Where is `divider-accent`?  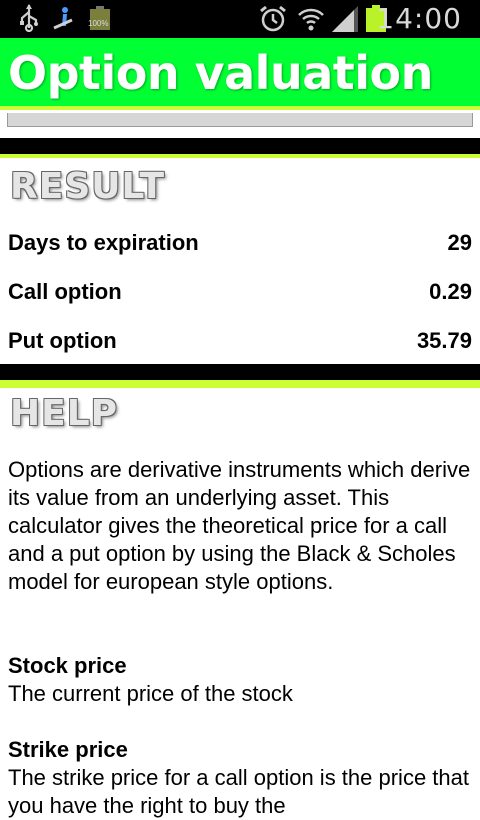
divider-accent is located at coordinates (240, 386).